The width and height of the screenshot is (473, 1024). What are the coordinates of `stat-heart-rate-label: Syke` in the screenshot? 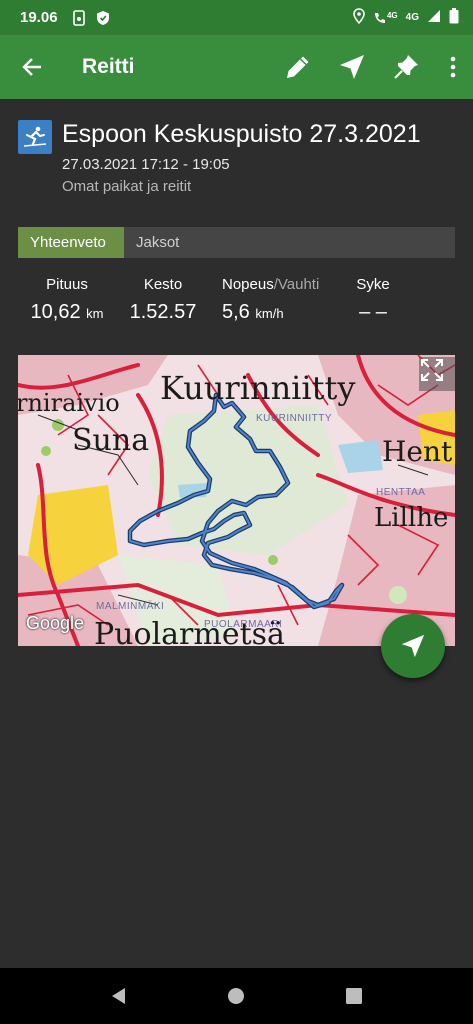 It's located at (373, 284).